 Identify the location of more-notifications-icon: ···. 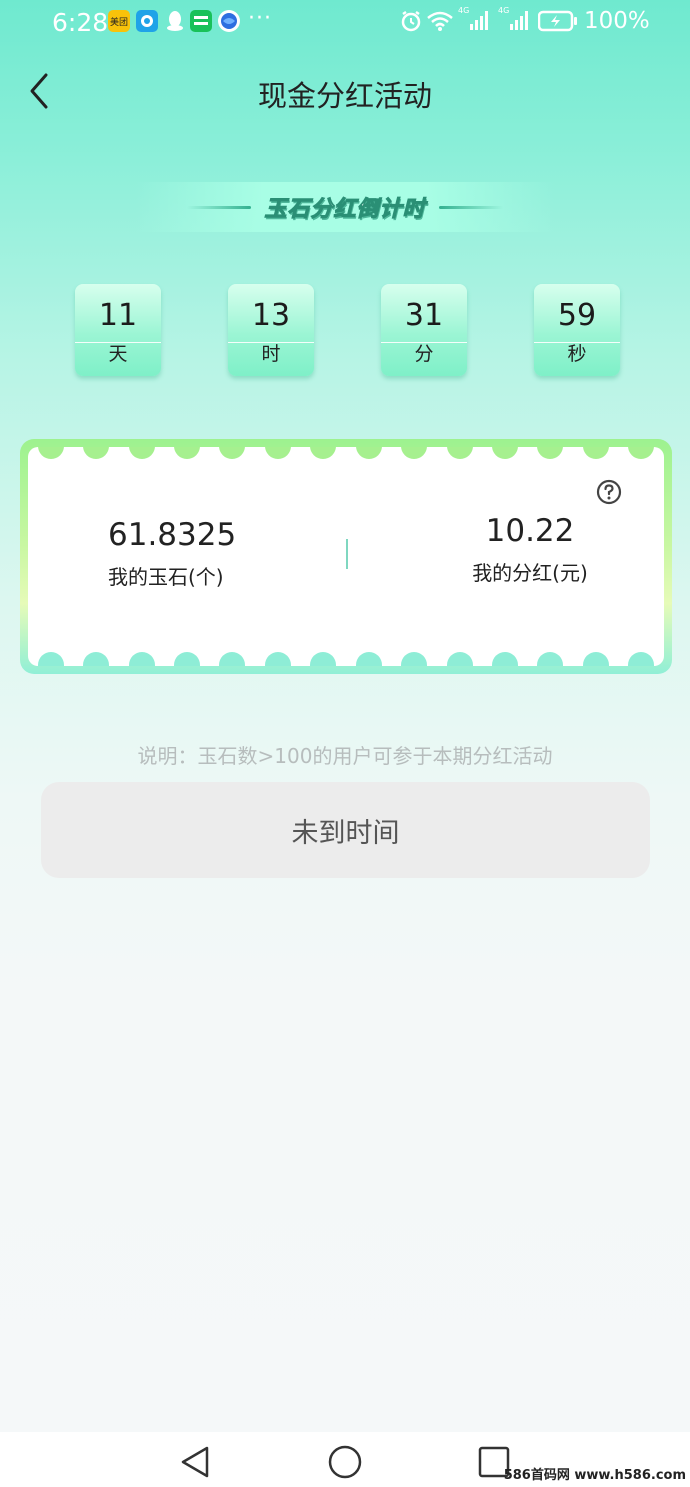
(260, 18).